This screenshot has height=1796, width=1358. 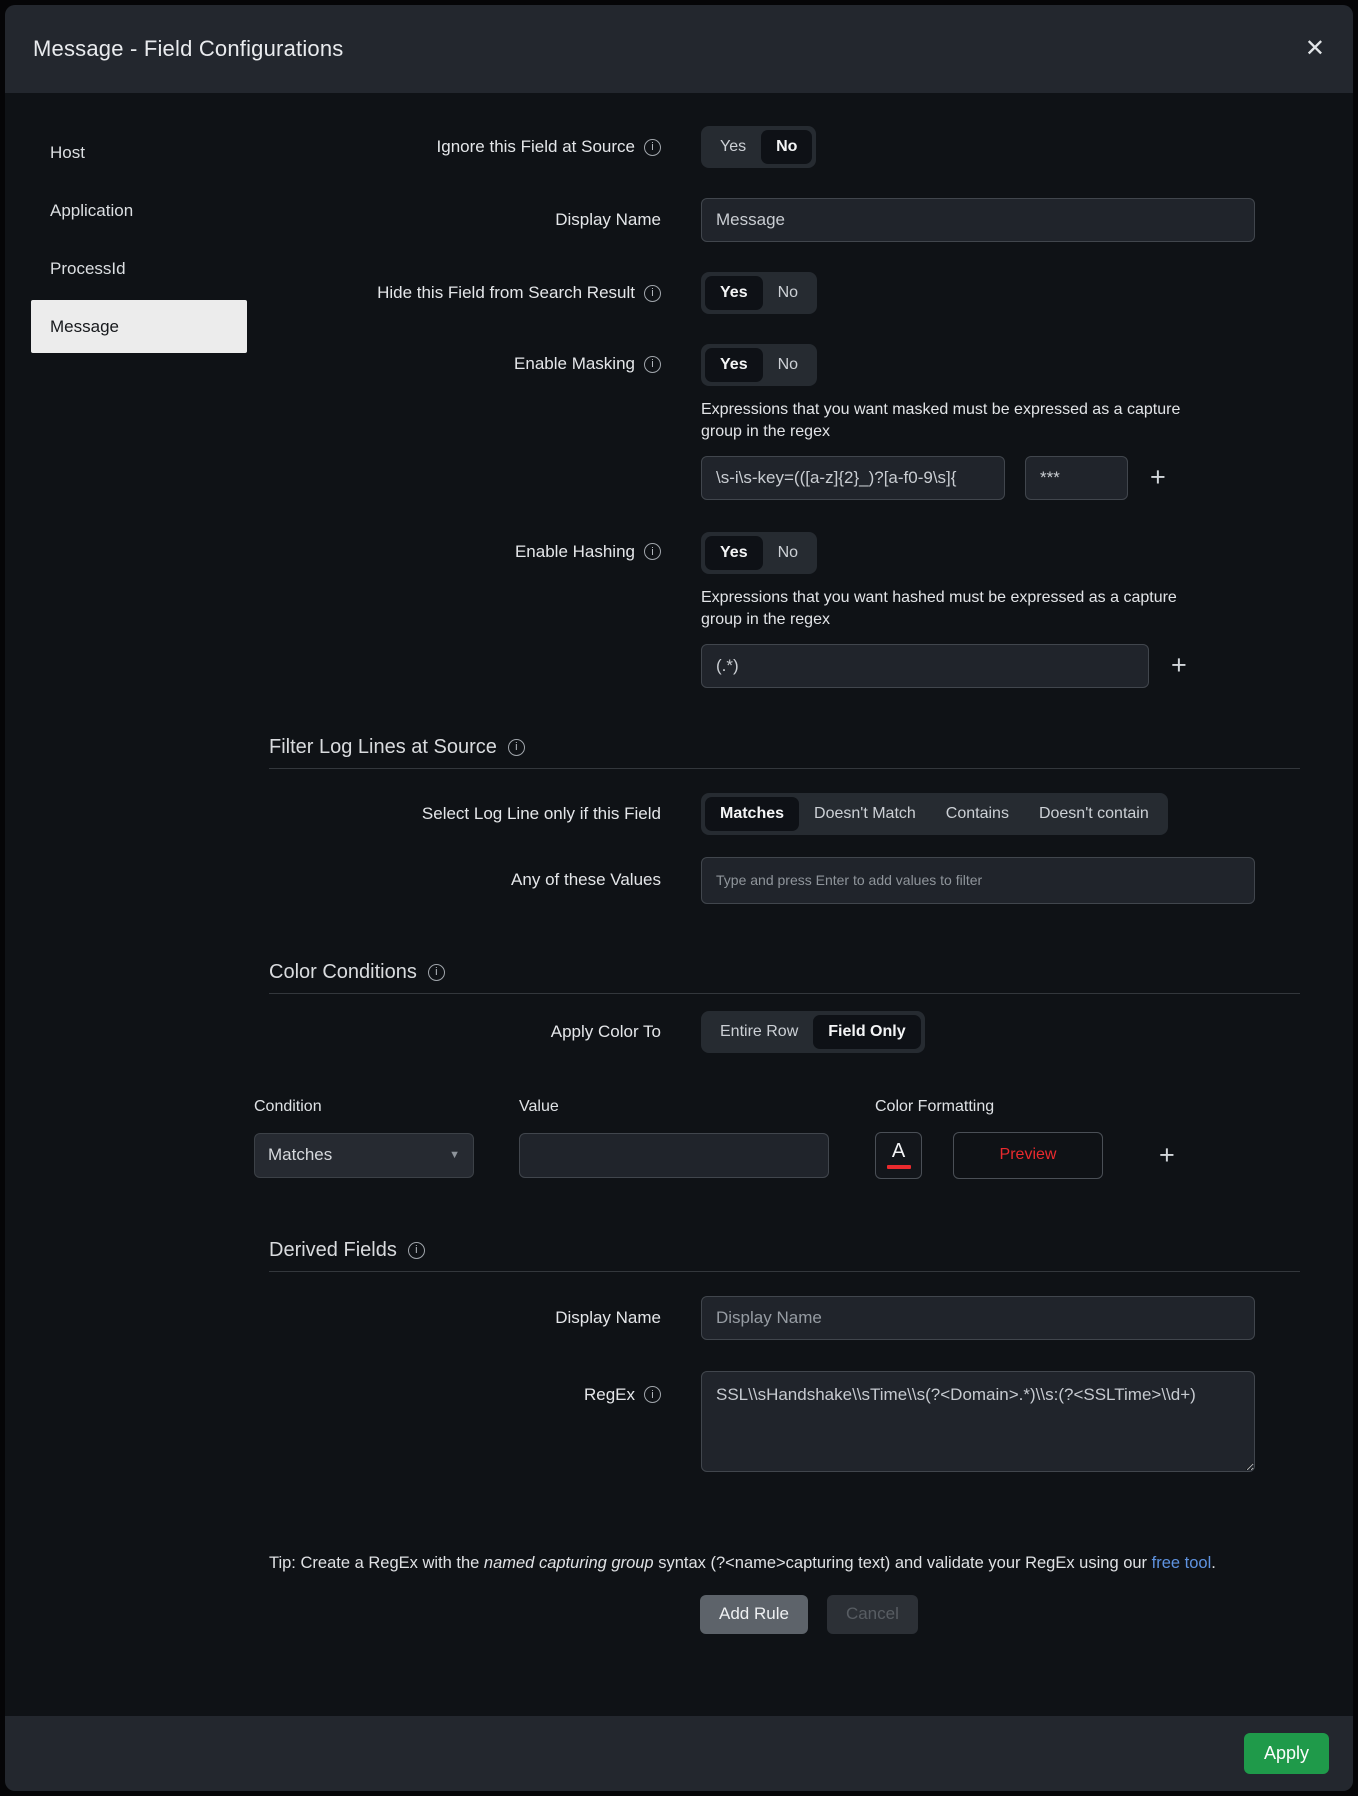 What do you see at coordinates (608, 219) in the screenshot?
I see `display-name-label: Display Name` at bounding box center [608, 219].